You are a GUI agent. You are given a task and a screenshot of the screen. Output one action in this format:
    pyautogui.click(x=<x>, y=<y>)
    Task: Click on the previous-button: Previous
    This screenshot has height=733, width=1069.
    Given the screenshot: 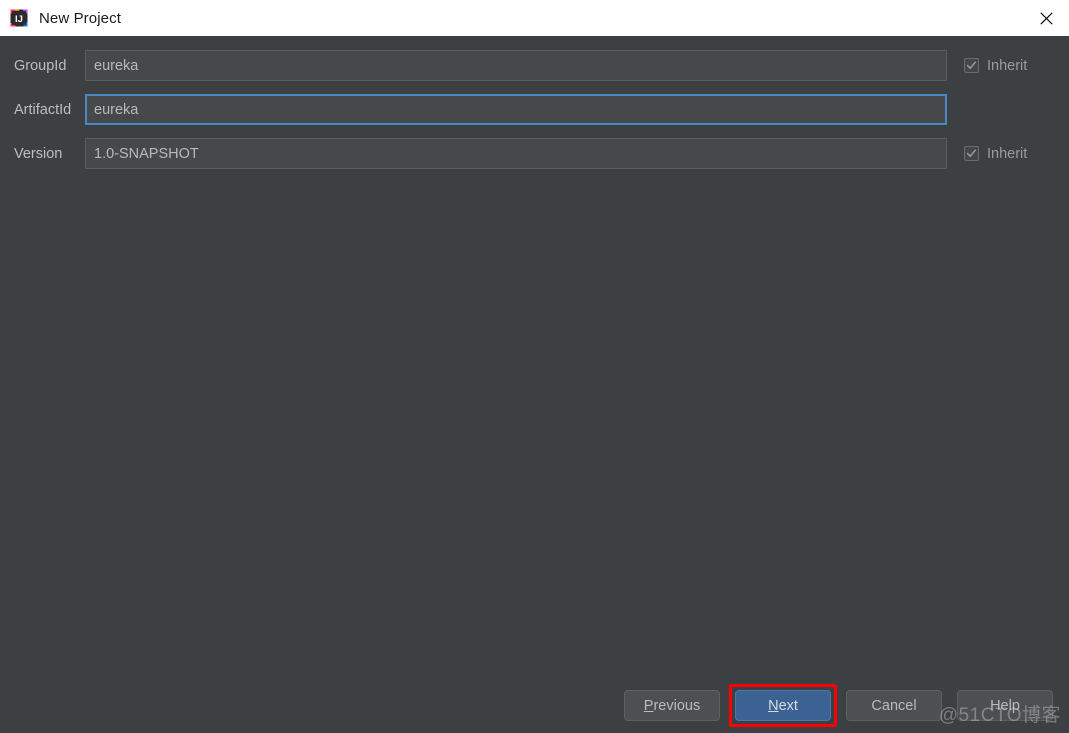 What is the action you would take?
    pyautogui.click(x=672, y=705)
    